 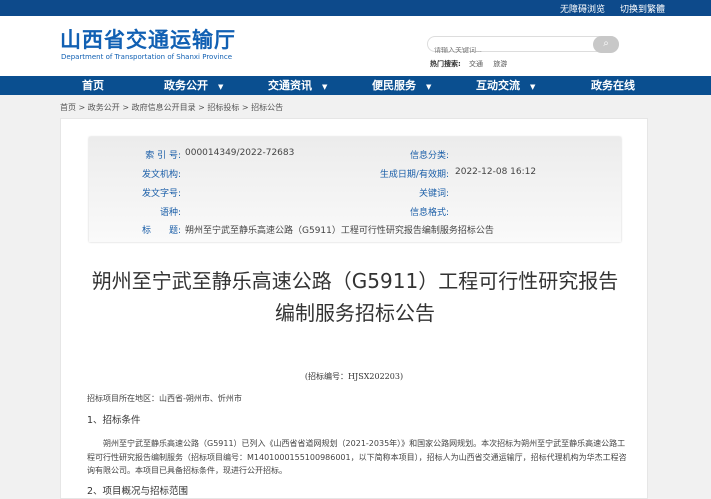 What do you see at coordinates (355, 85) in the screenshot?
I see `main-nav: 首页 政务公开 ▼ 交通资讯 ▼ 便民服务 ▼ 互动交流 ▼ 政务在线` at bounding box center [355, 85].